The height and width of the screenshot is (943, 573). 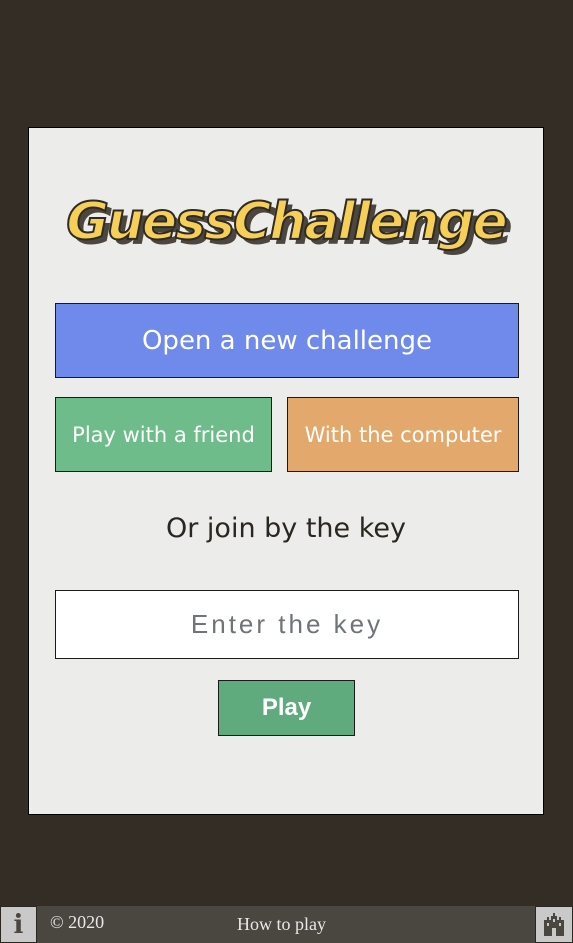 I want to click on play-with-friend-button: Play with a friend, so click(x=163, y=434).